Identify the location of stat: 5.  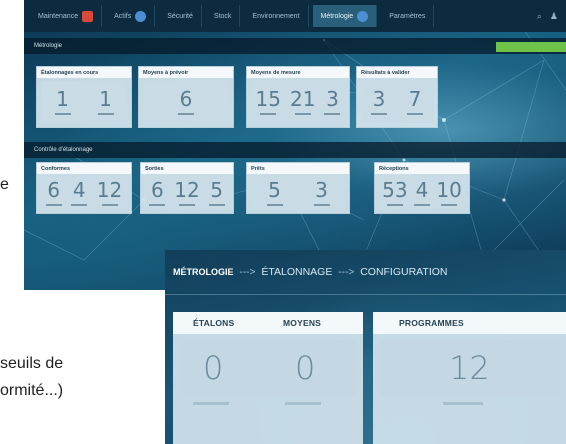
(274, 192).